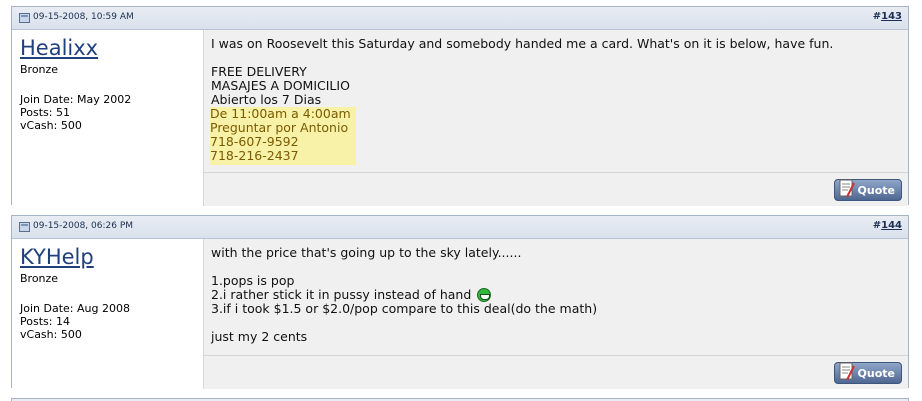  What do you see at coordinates (460, 18) in the screenshot?
I see `post-header: 09-15-2008, 10:59 AM #143` at bounding box center [460, 18].